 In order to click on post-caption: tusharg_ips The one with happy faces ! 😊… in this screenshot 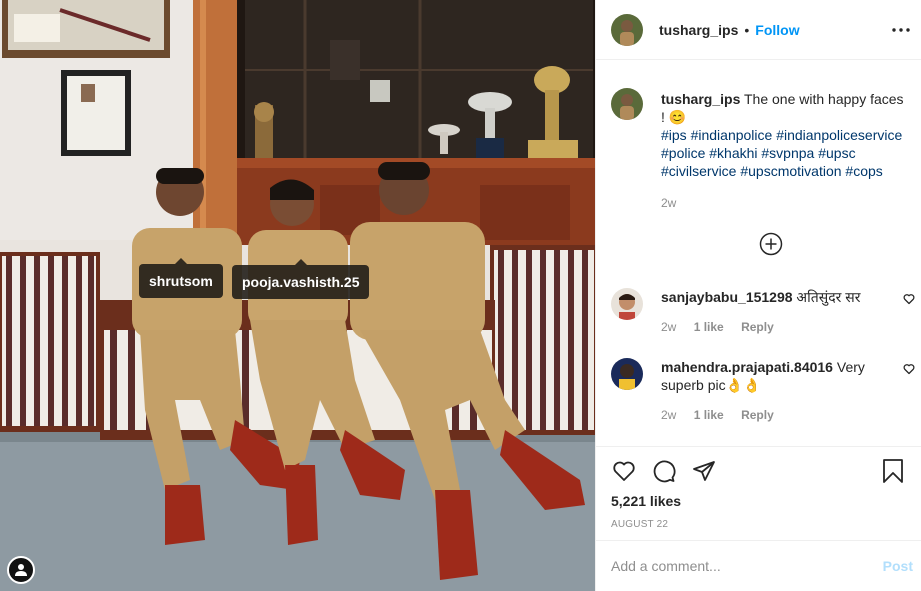, I will do `click(758, 150)`.